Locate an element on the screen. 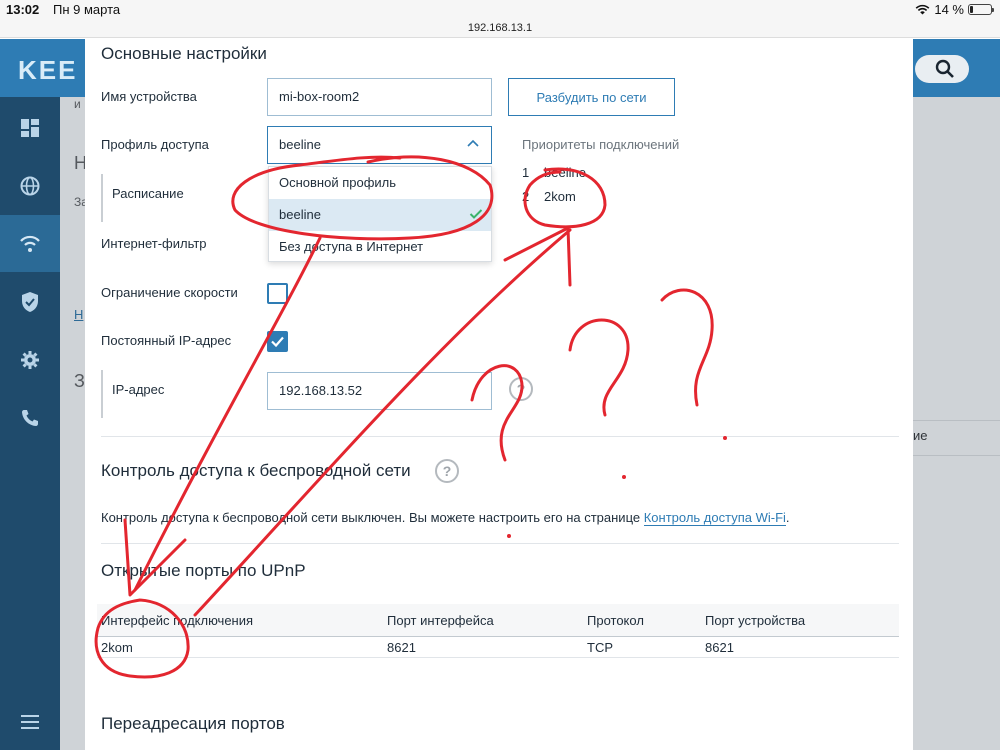  checkmark-icon is located at coordinates (277, 342).